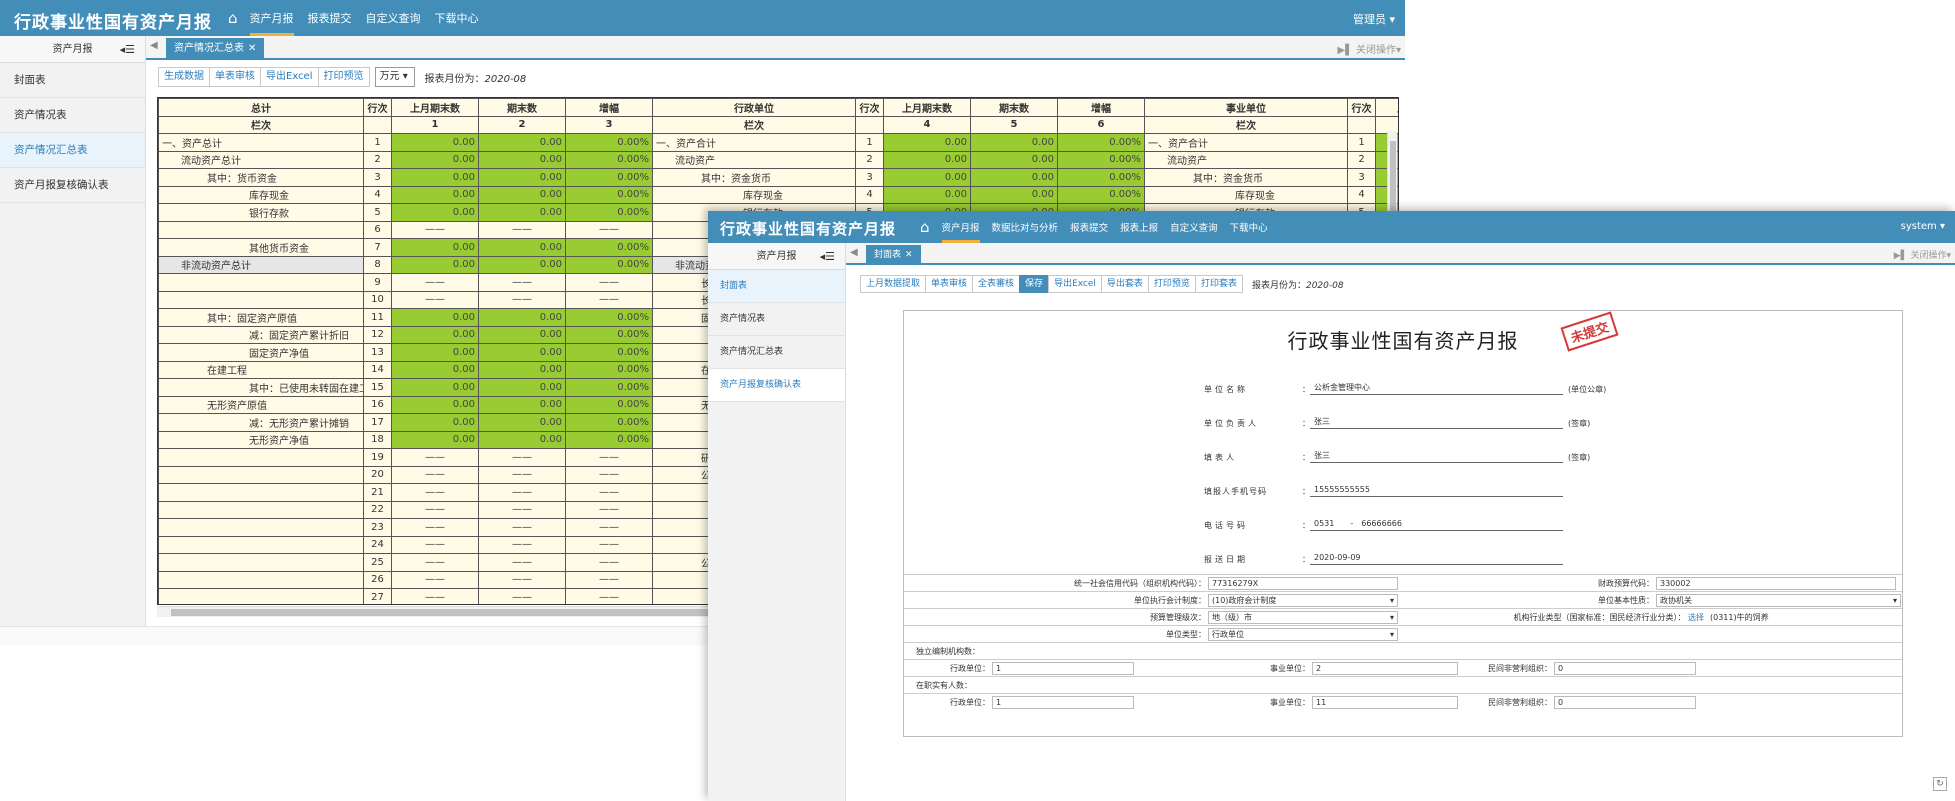 The width and height of the screenshot is (1955, 801). I want to click on staff-npo-input: 0, so click(1625, 702).